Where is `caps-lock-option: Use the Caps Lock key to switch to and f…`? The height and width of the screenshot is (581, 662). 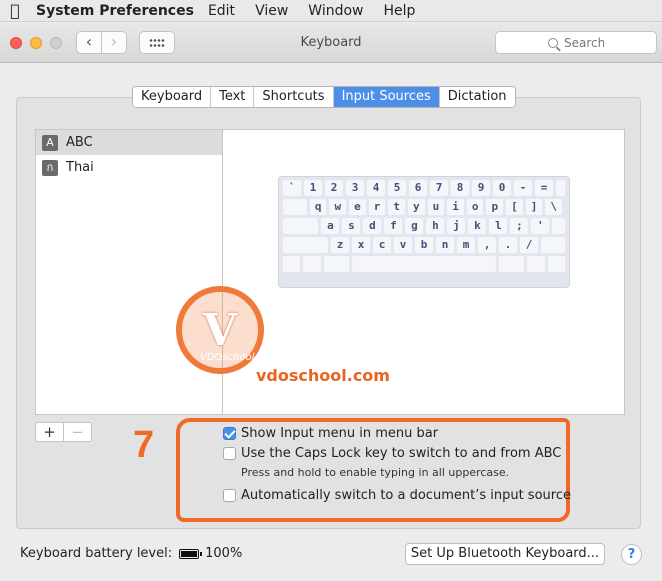
caps-lock-option: Use the Caps Lock key to switch to and f… is located at coordinates (392, 453).